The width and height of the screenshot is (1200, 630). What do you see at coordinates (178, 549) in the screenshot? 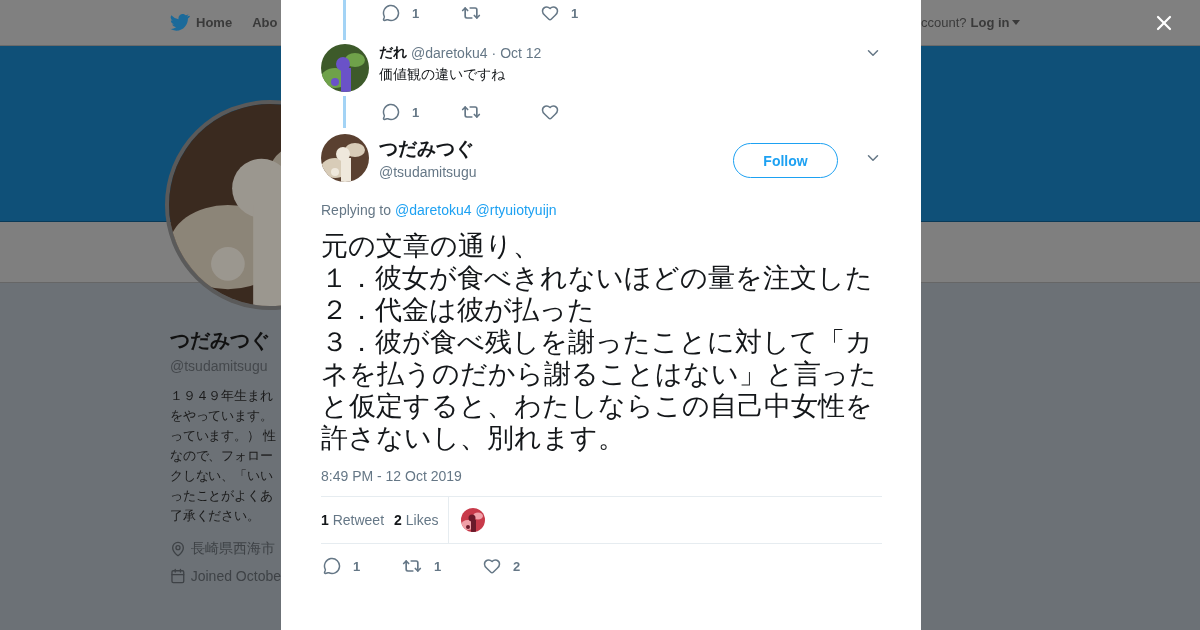
I see `location-icon` at bounding box center [178, 549].